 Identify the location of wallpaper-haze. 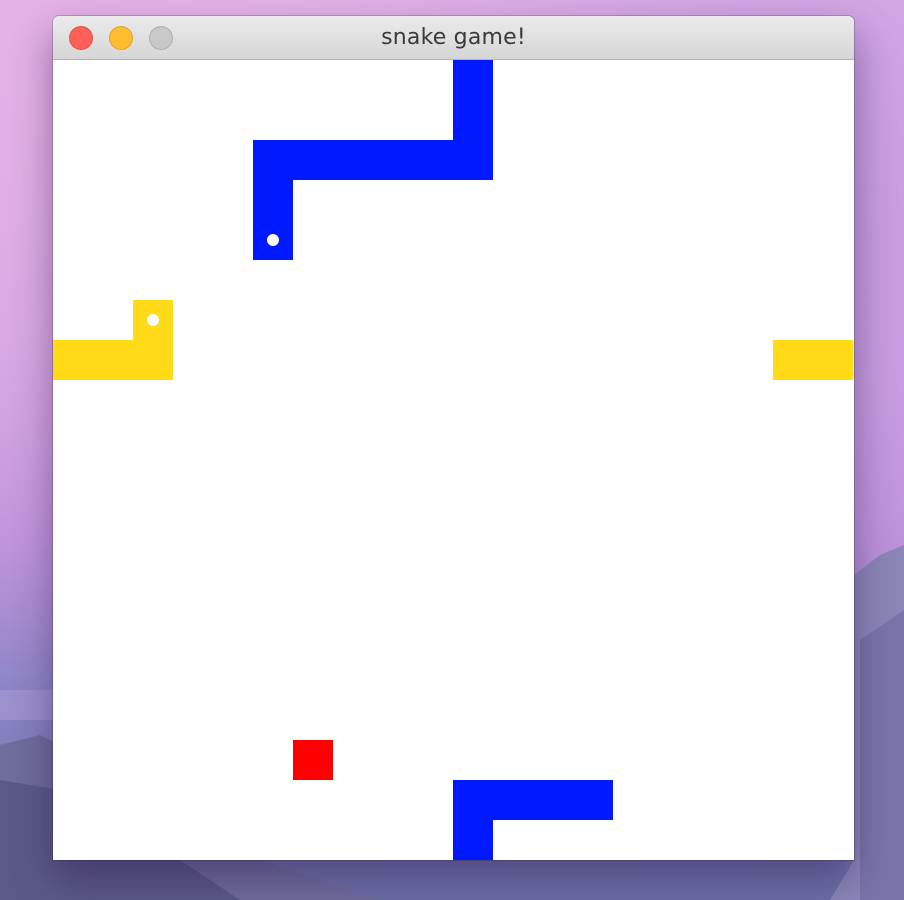
(30, 705).